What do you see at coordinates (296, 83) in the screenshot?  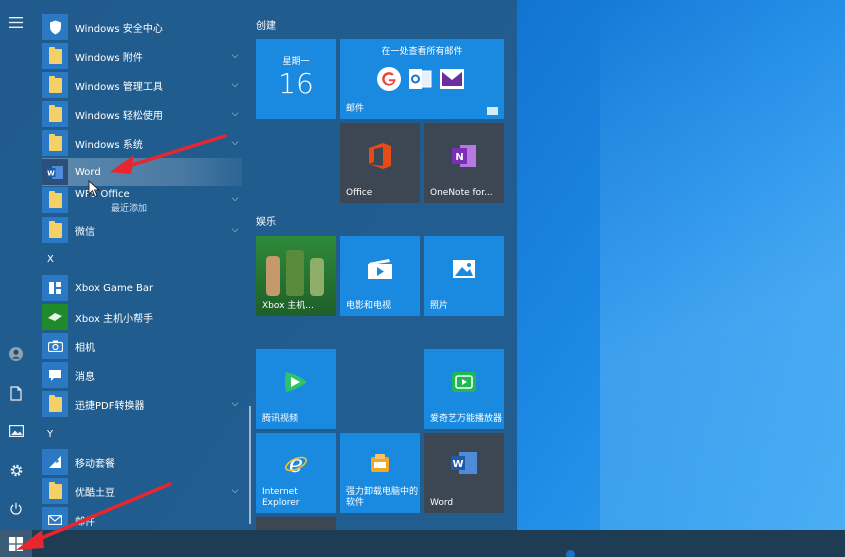 I see `calendar-date: 16` at bounding box center [296, 83].